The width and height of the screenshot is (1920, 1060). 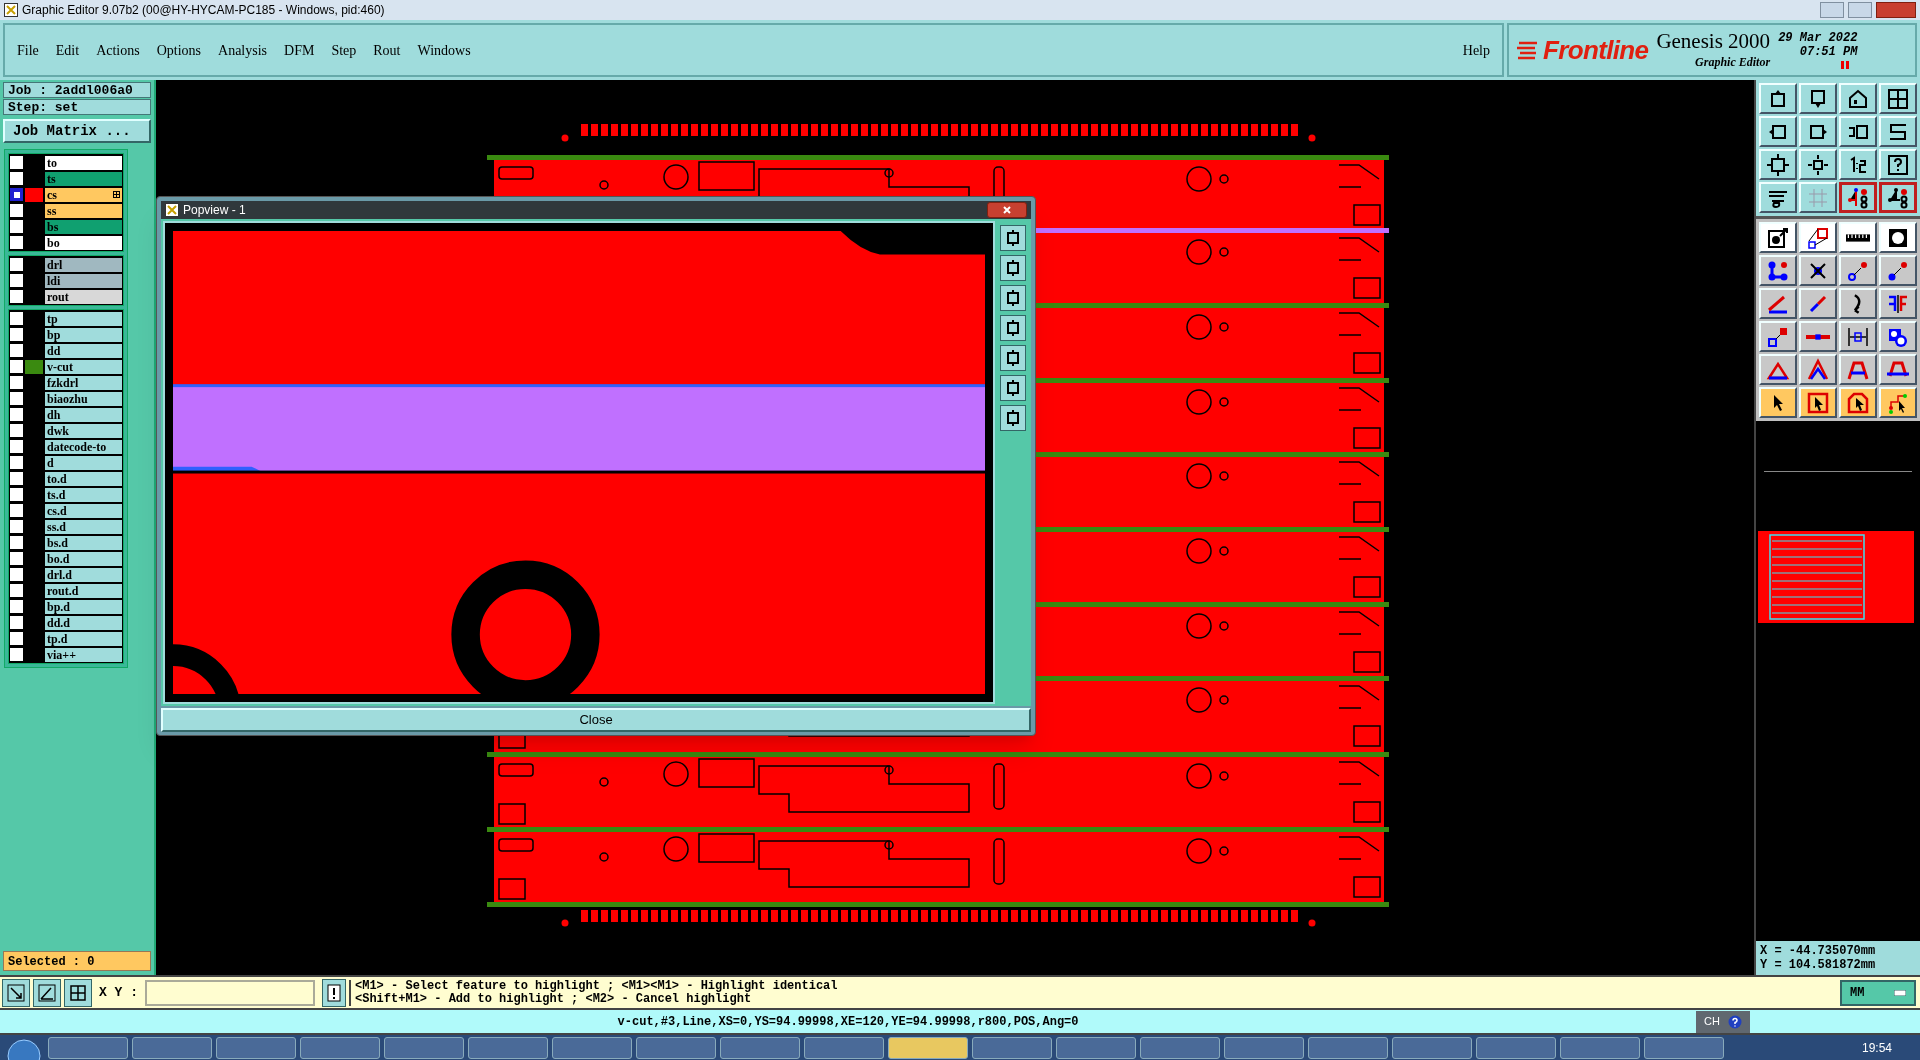 I want to click on help-icon, so click(x=1735, y=1021).